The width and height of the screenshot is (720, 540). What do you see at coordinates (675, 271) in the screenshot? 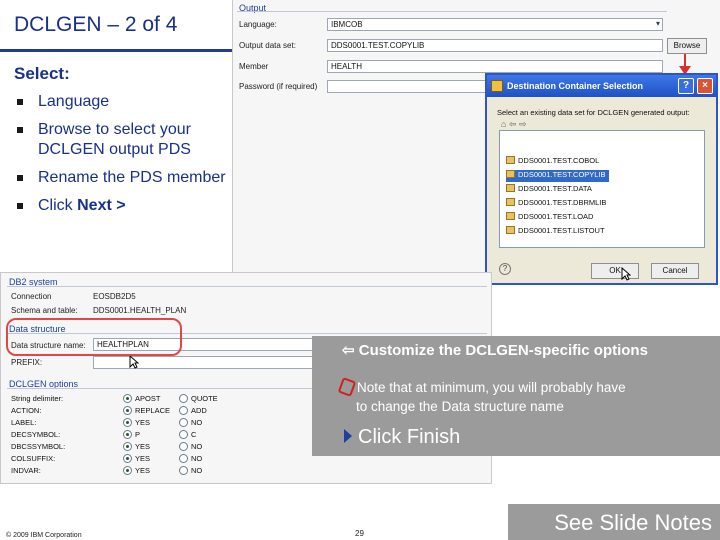
I see `cancel-button: Cancel` at bounding box center [675, 271].